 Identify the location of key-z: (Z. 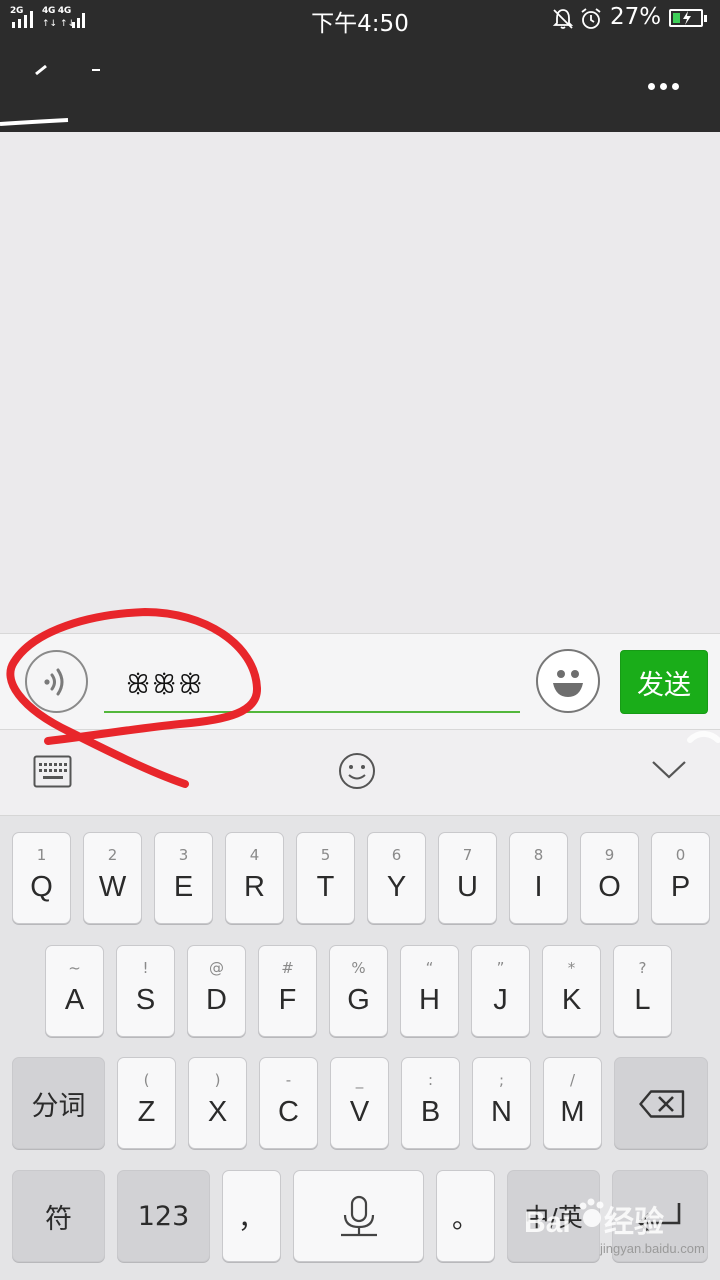
(146, 1103).